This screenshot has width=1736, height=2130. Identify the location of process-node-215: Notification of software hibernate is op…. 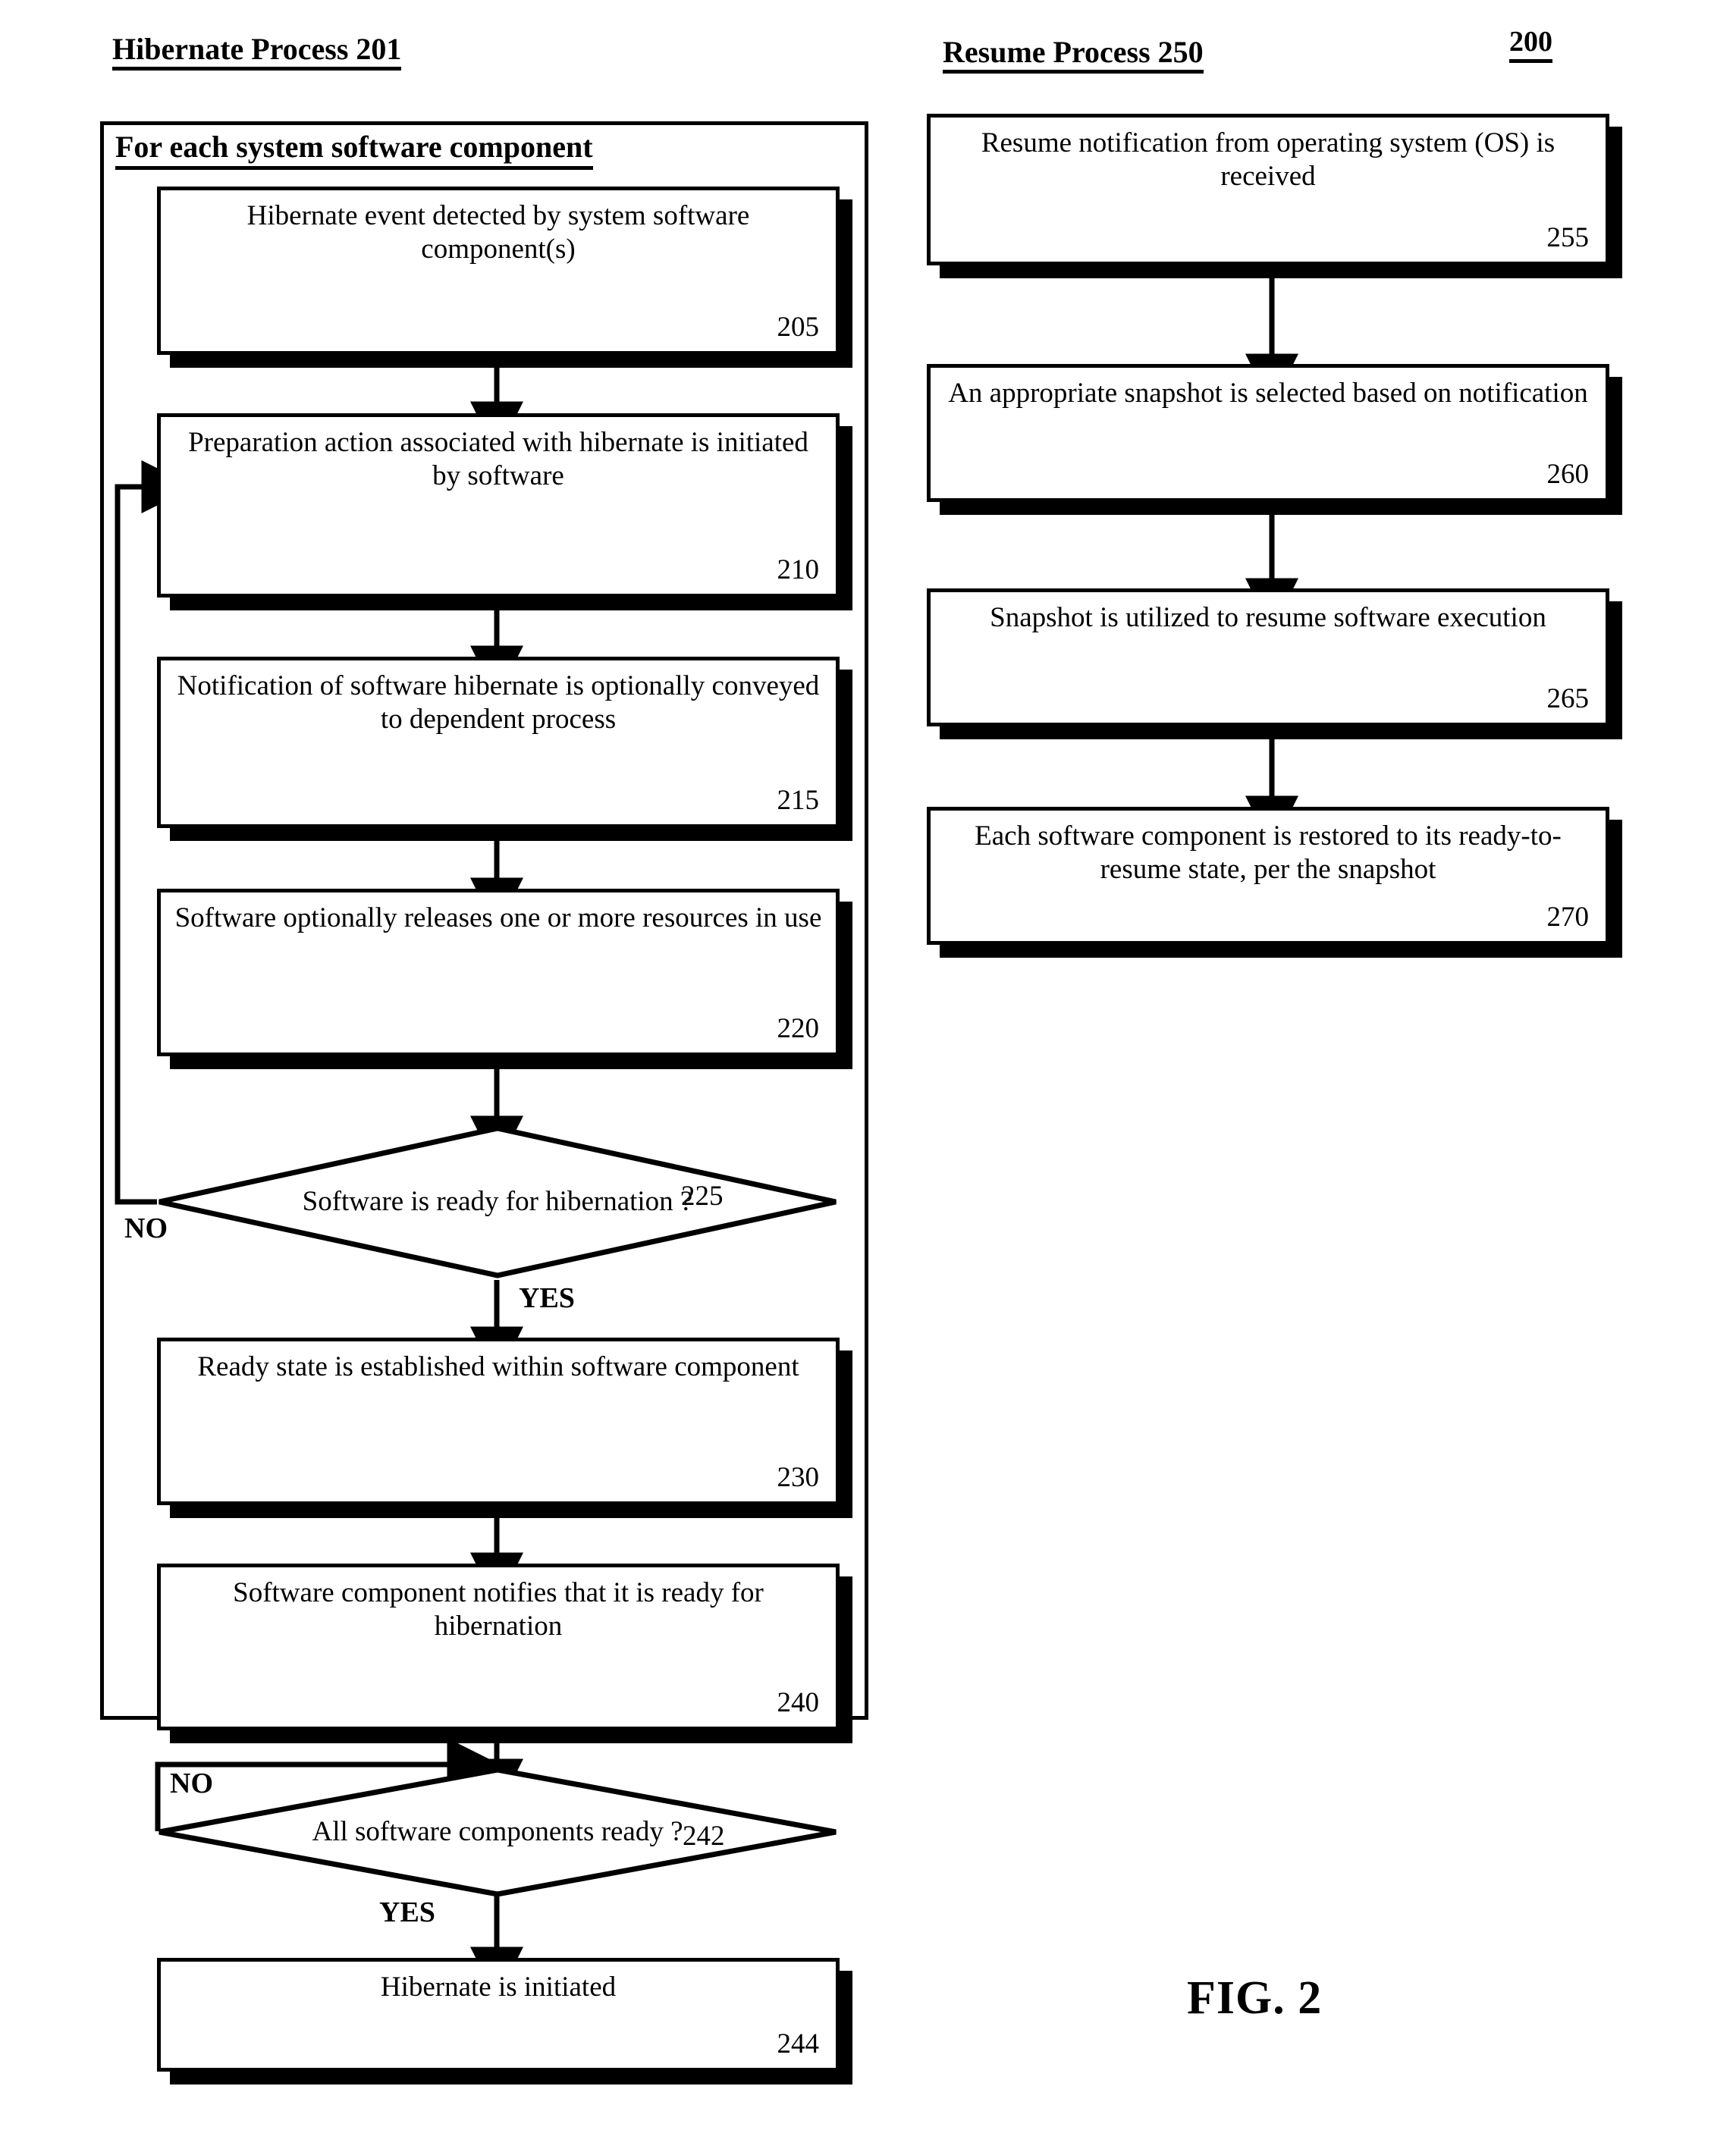
(498, 742).